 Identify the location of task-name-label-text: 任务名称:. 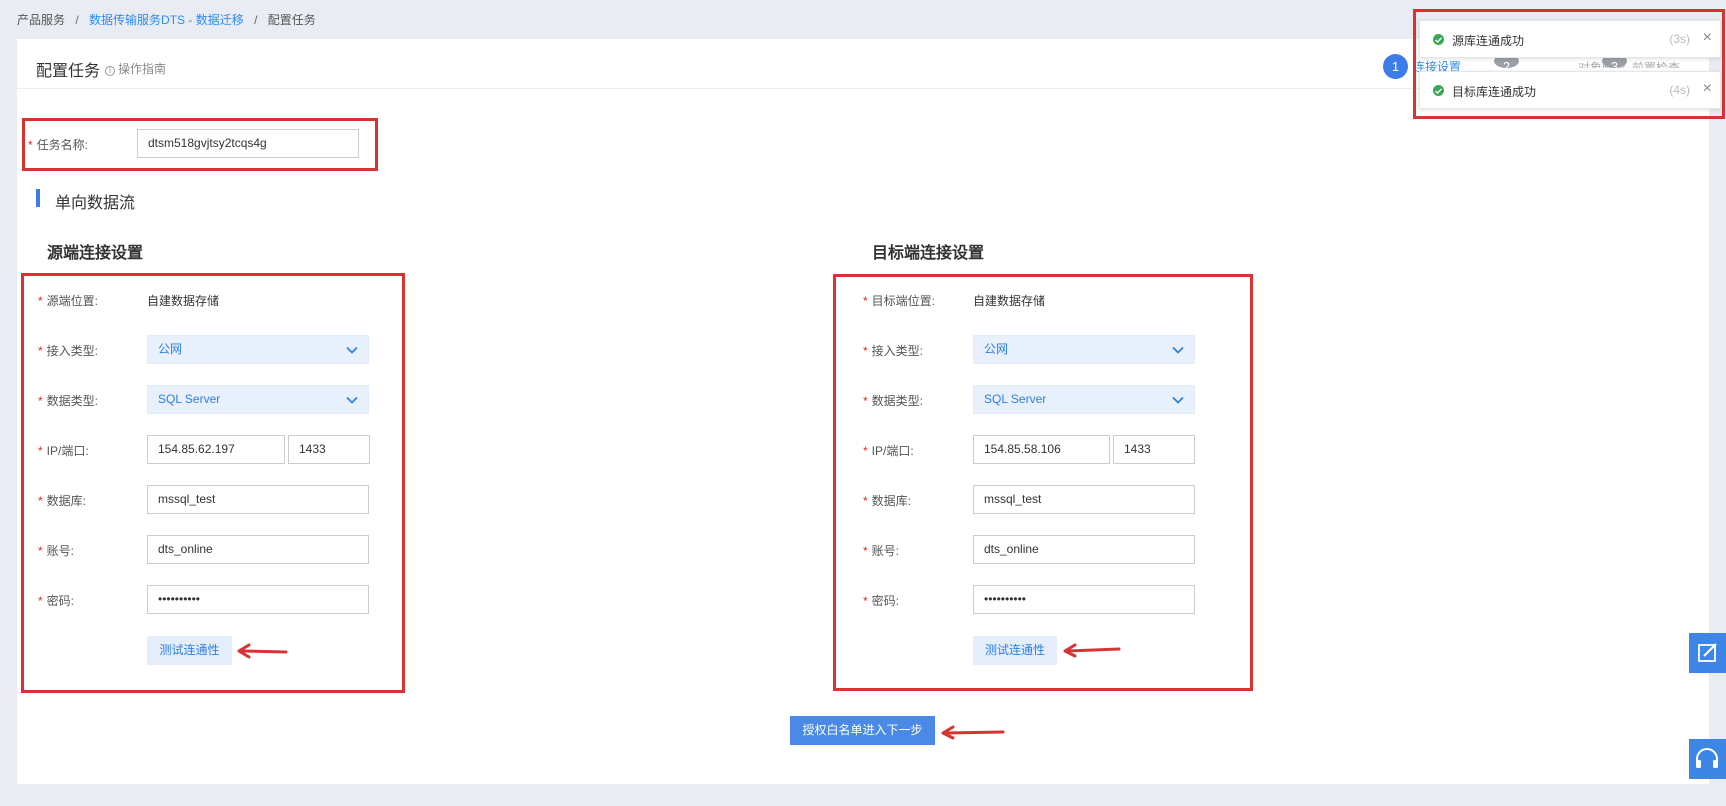
(62, 145).